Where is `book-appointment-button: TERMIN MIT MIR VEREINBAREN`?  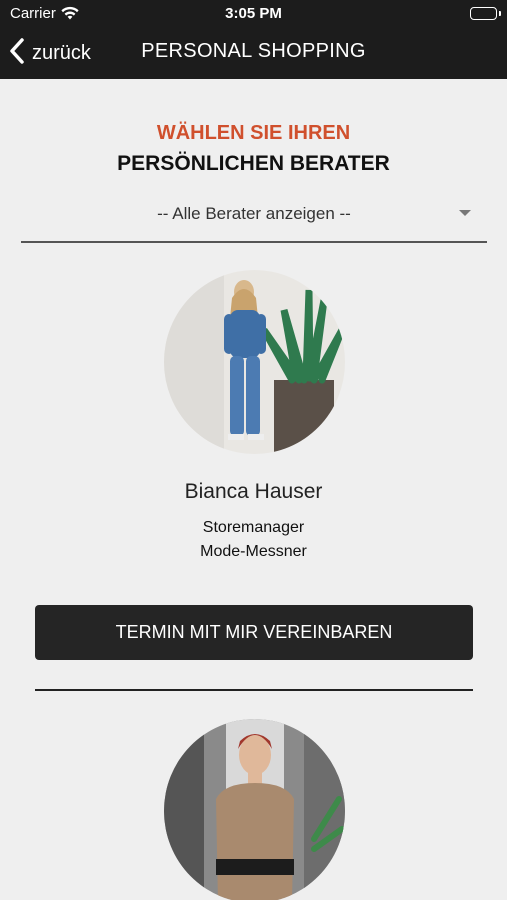 book-appointment-button: TERMIN MIT MIR VEREINBAREN is located at coordinates (254, 632).